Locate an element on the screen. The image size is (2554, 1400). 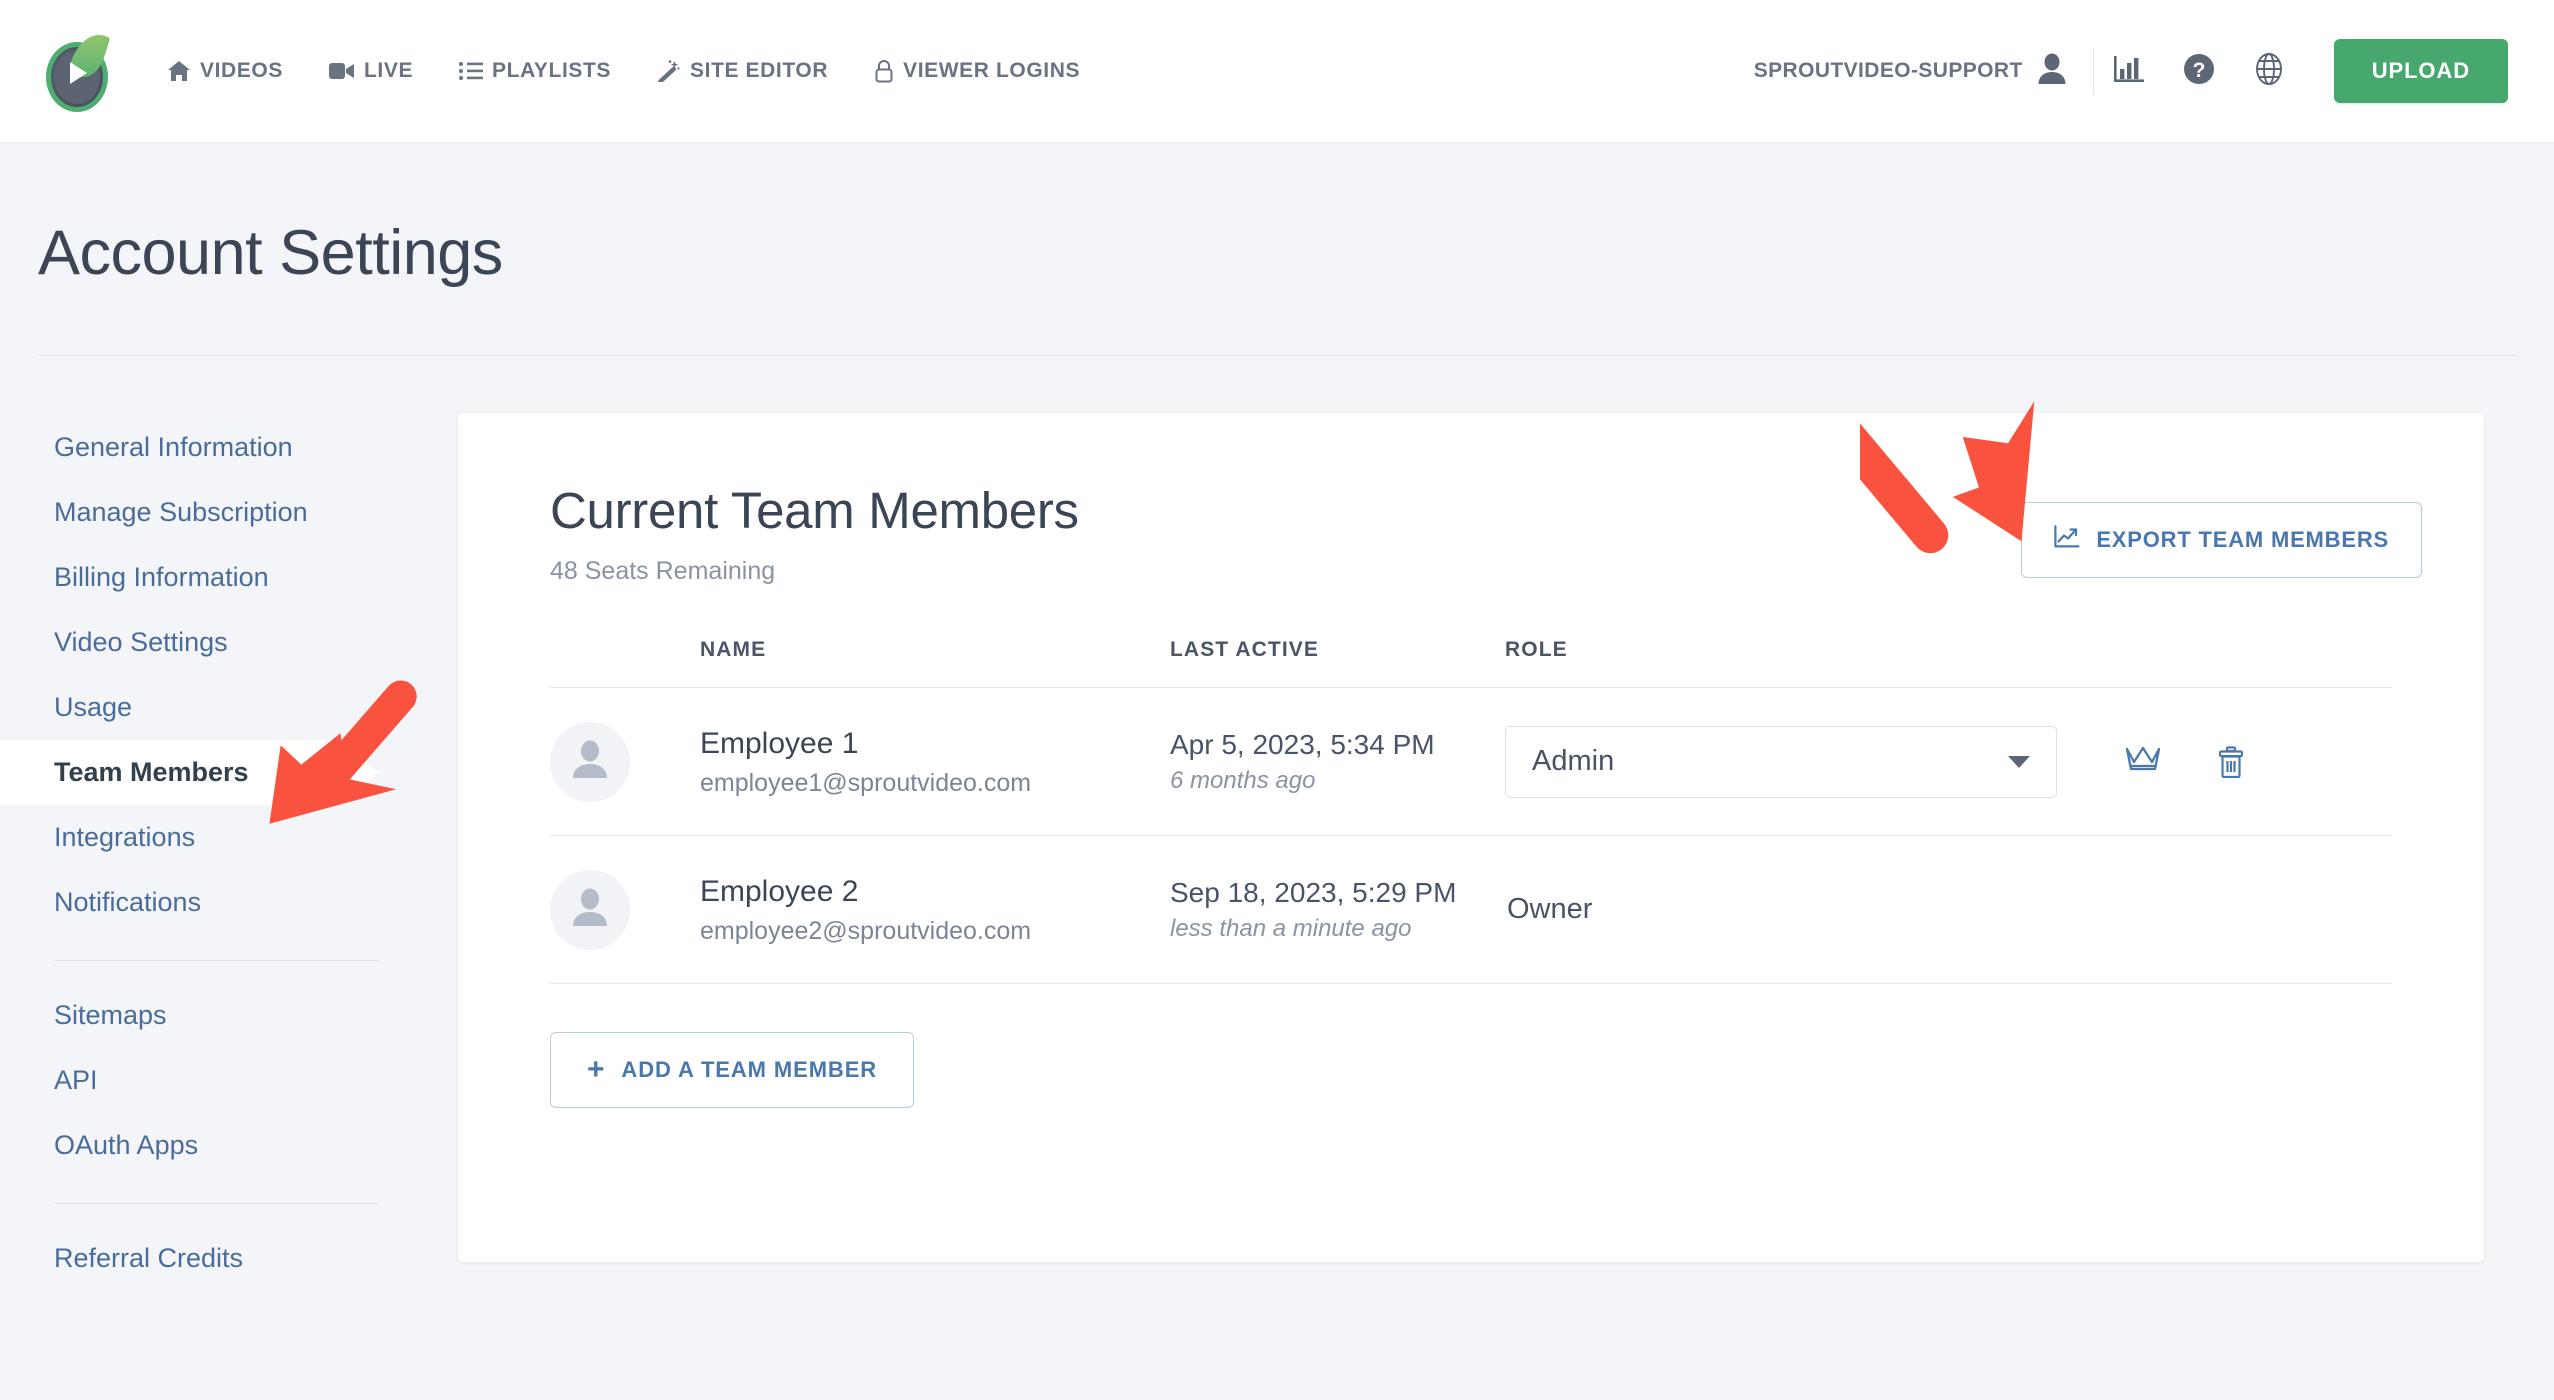
sidebar-item-team-members: Team Members is located at coordinates (189, 773).